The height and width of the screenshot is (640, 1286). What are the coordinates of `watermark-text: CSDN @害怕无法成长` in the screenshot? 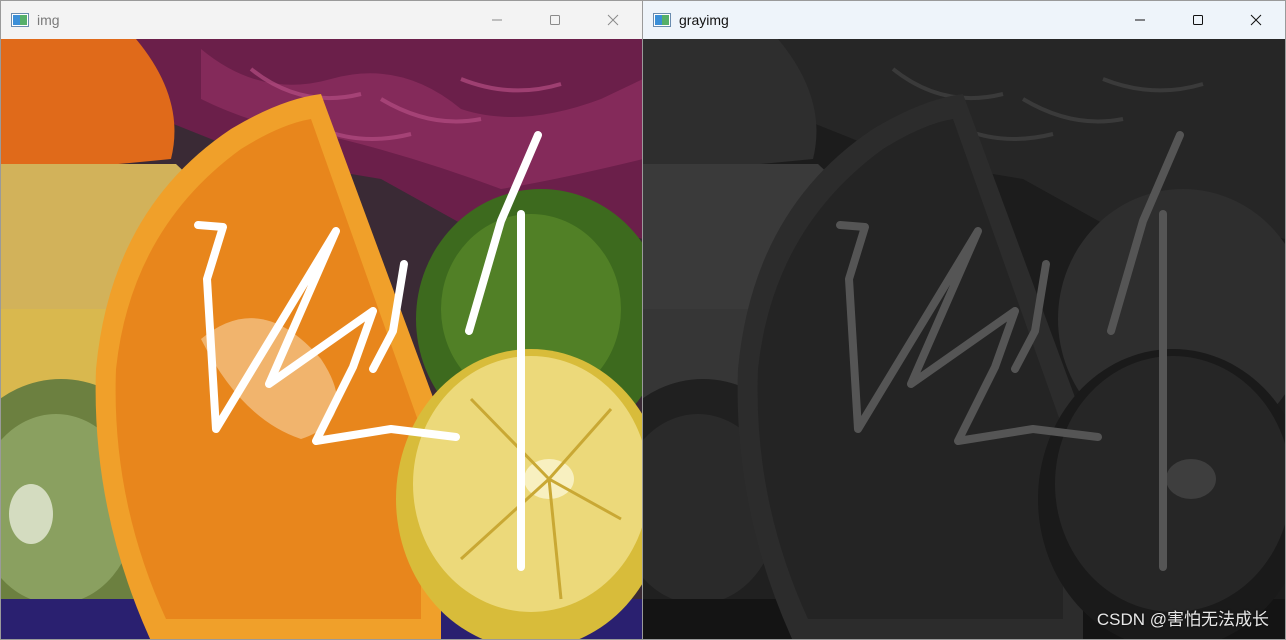 It's located at (1182, 619).